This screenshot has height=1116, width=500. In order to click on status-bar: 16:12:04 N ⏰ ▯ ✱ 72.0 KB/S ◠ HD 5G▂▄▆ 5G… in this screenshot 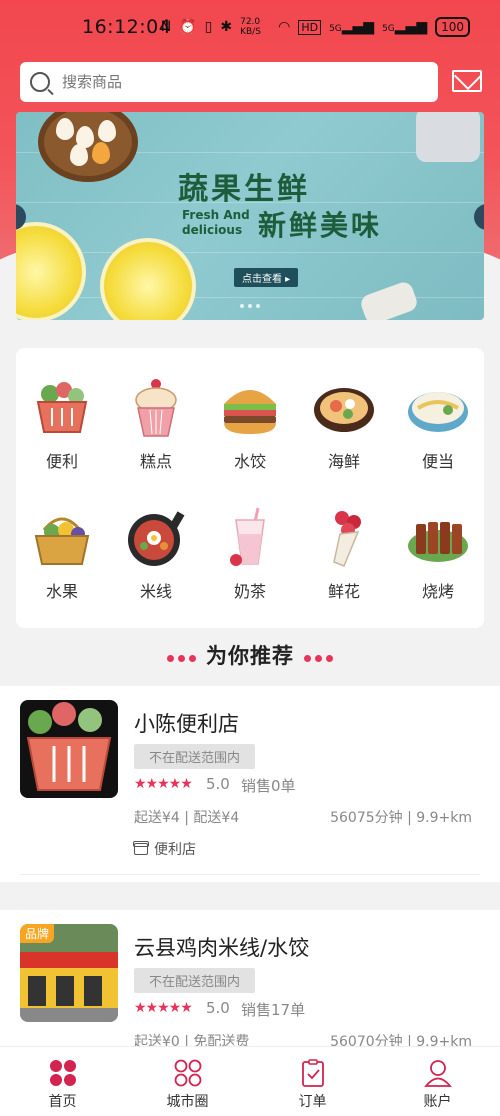, I will do `click(250, 28)`.